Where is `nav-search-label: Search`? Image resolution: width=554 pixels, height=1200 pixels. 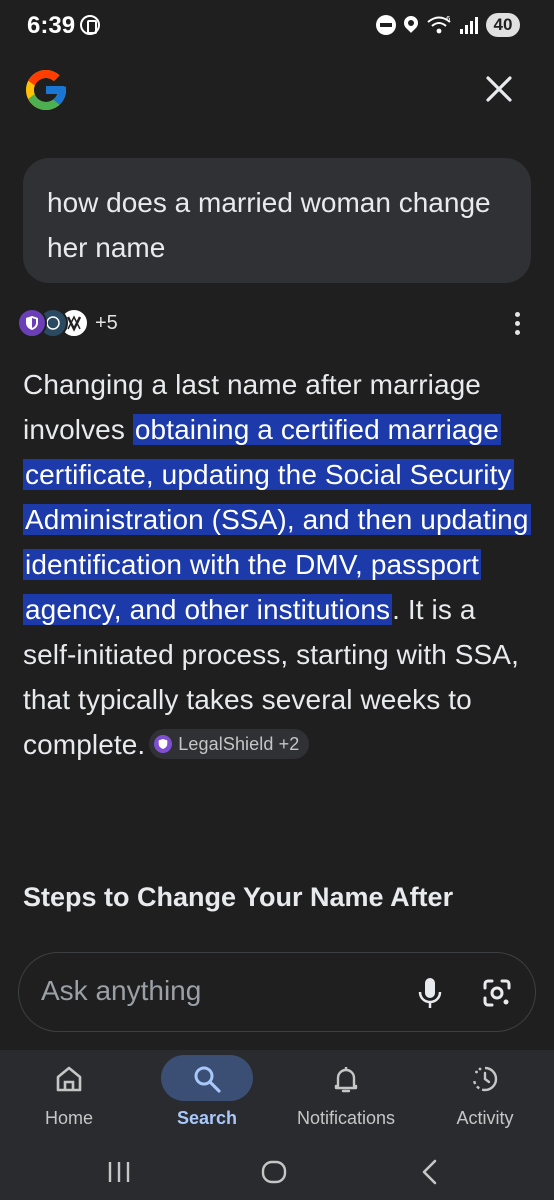 nav-search-label: Search is located at coordinates (207, 1118).